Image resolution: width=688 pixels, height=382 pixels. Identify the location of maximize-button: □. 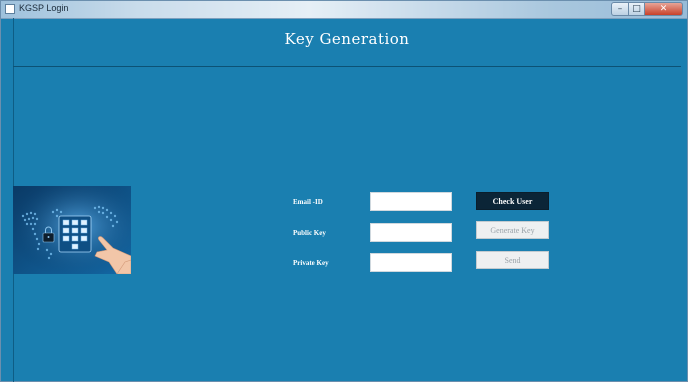
(637, 9).